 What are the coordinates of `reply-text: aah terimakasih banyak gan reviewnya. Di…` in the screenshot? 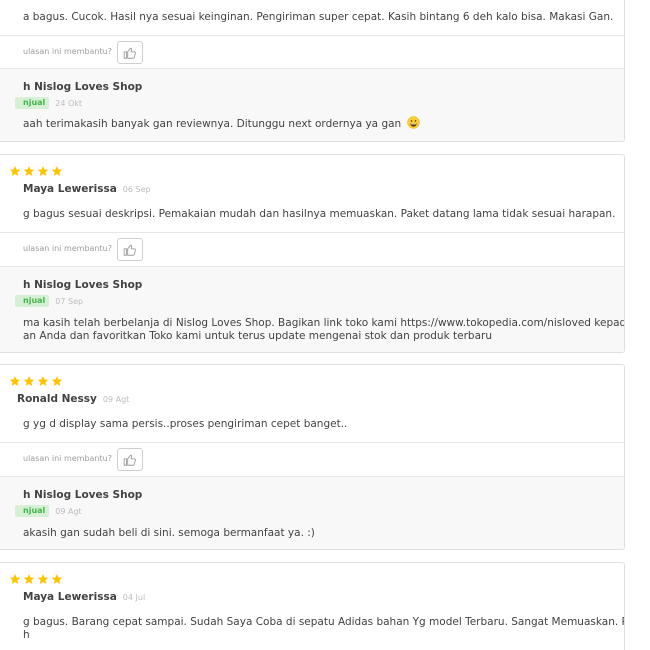 It's located at (221, 123).